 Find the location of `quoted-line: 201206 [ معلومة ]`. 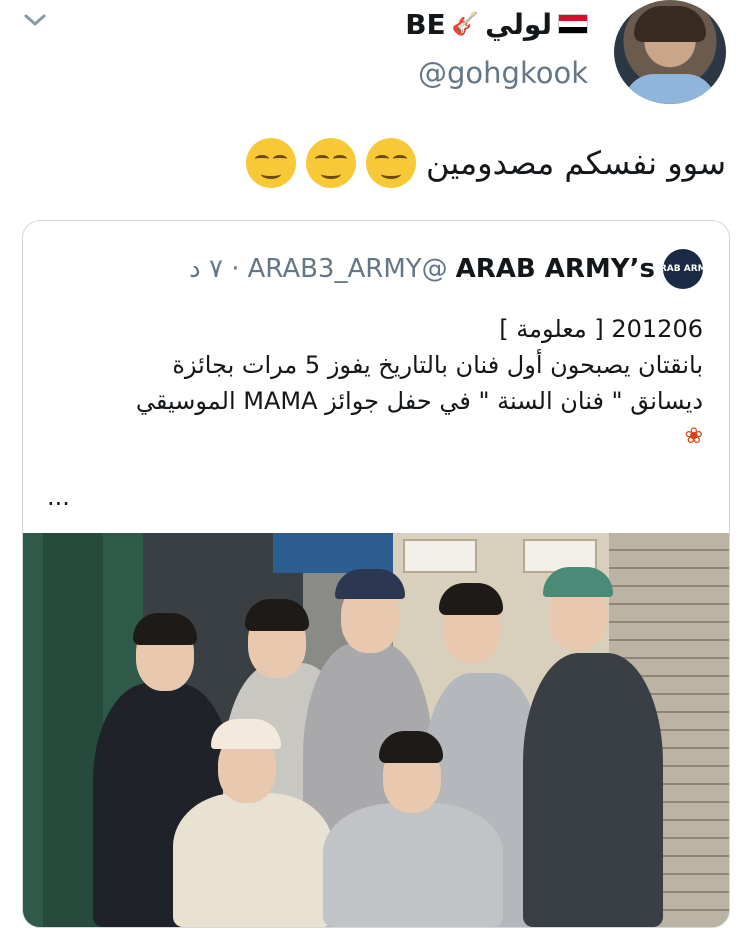

quoted-line: 201206 [ معلومة ] is located at coordinates (601, 329).